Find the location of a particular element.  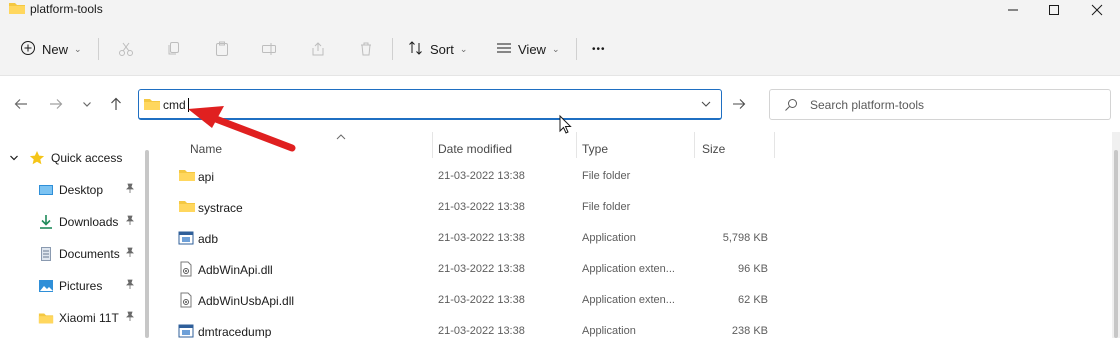

trash-icon is located at coordinates (366, 49).